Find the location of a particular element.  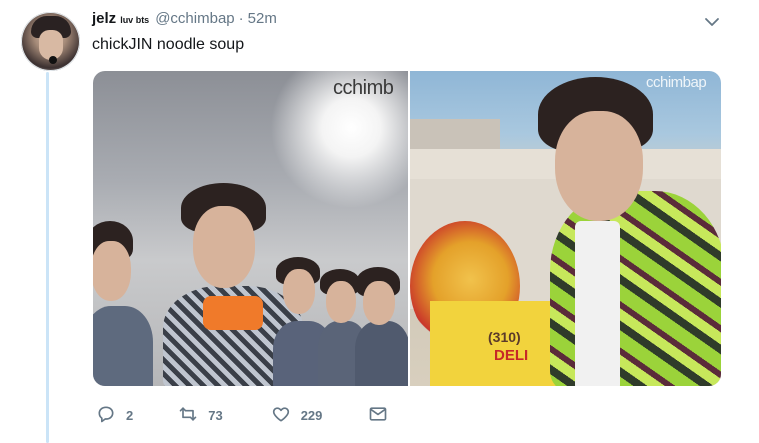

timestamp: 52m is located at coordinates (262, 18).